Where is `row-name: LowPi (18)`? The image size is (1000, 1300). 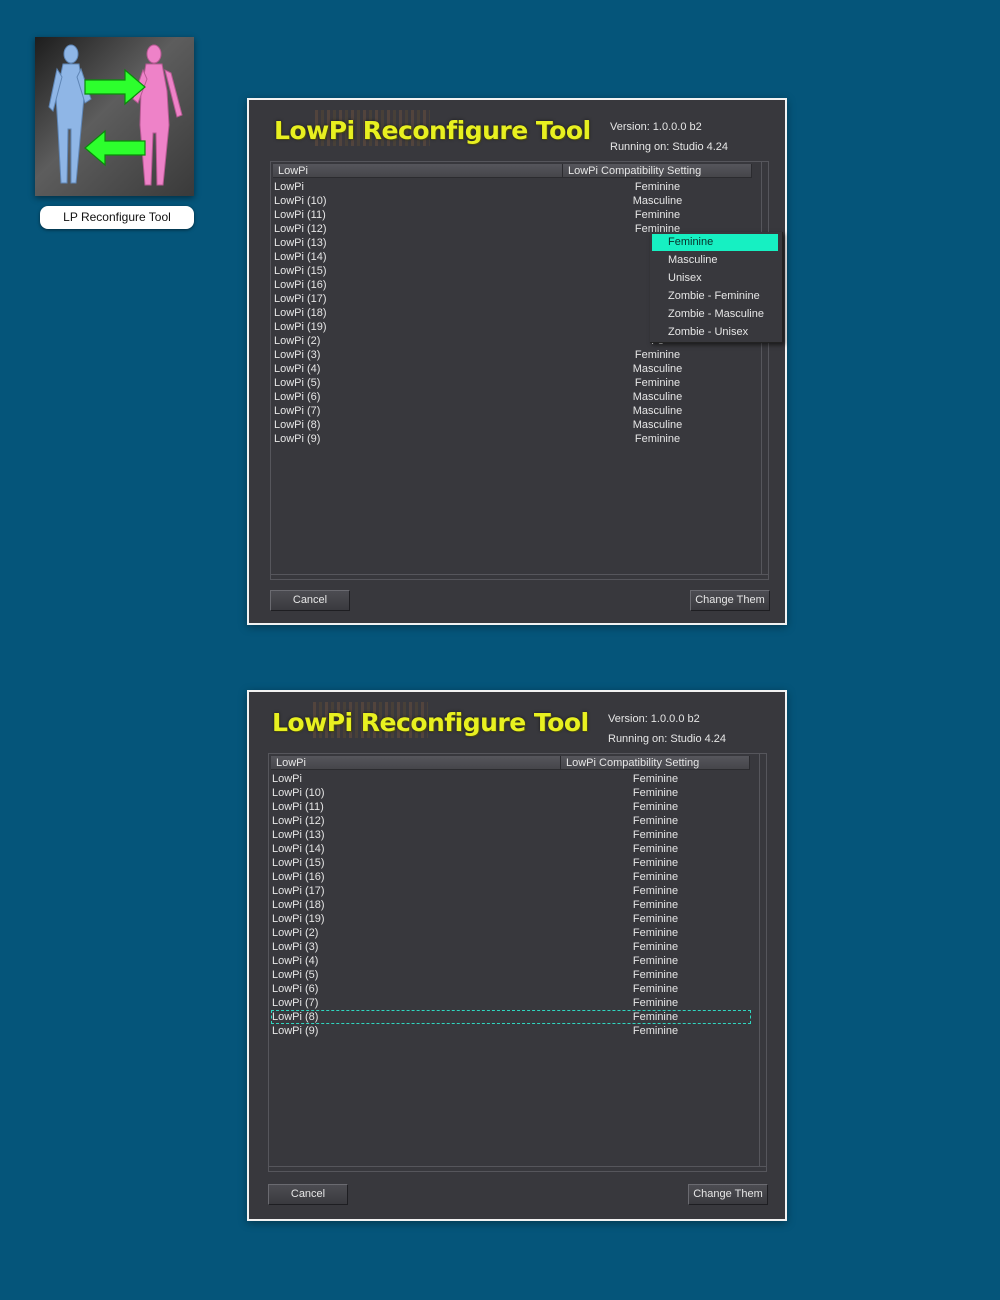
row-name: LowPi (18) is located at coordinates (300, 313).